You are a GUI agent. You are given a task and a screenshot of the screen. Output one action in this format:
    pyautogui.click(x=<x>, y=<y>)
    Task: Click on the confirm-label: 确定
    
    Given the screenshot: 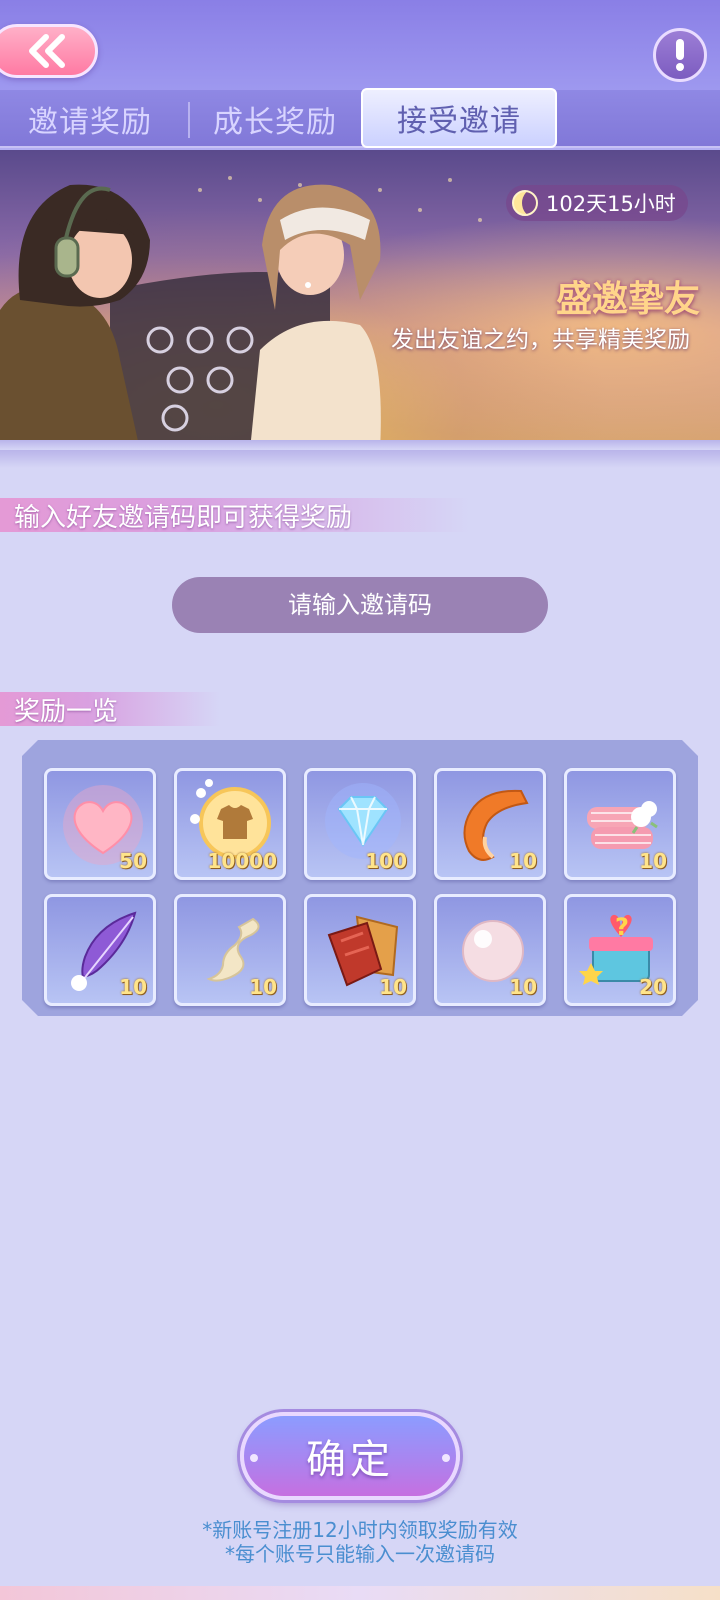 What is the action you would take?
    pyautogui.click(x=350, y=1460)
    